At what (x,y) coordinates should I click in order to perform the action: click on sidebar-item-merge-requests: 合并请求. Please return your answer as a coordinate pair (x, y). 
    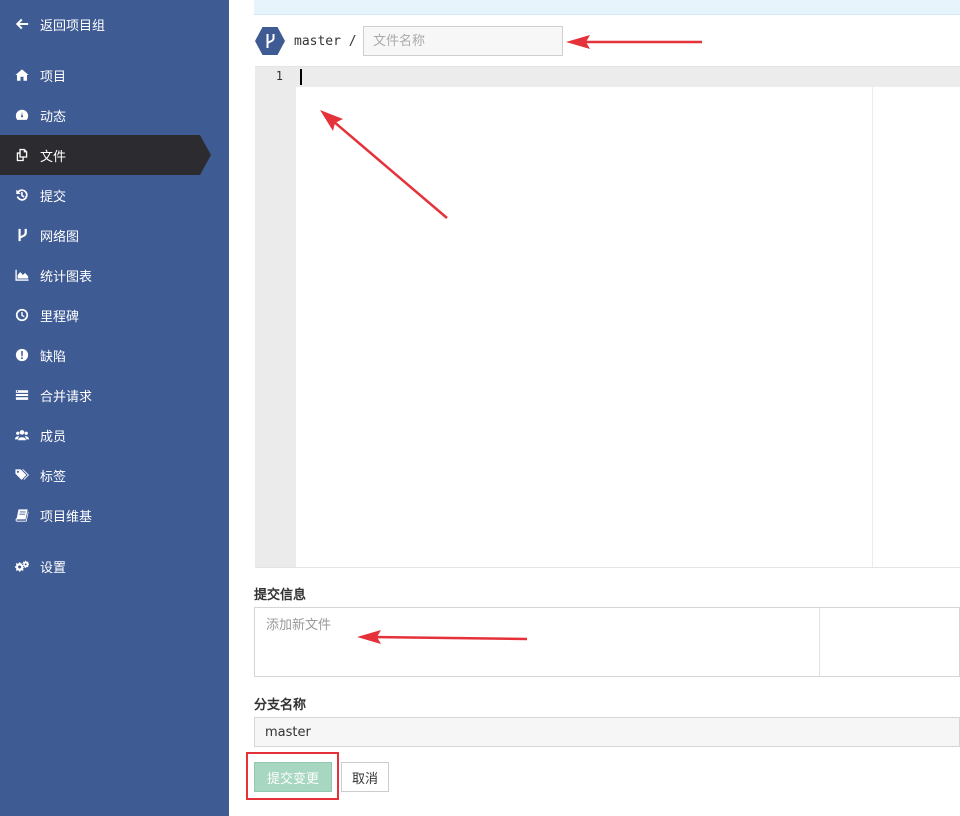
    Looking at the image, I should click on (114, 395).